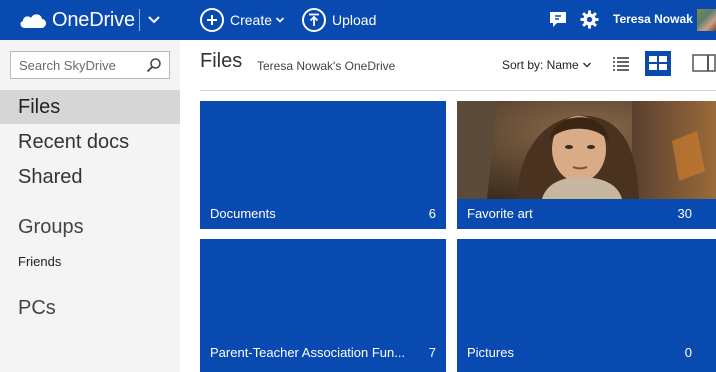 Image resolution: width=716 pixels, height=372 pixels. Describe the element at coordinates (706, 20) in the screenshot. I see `avatar` at that location.